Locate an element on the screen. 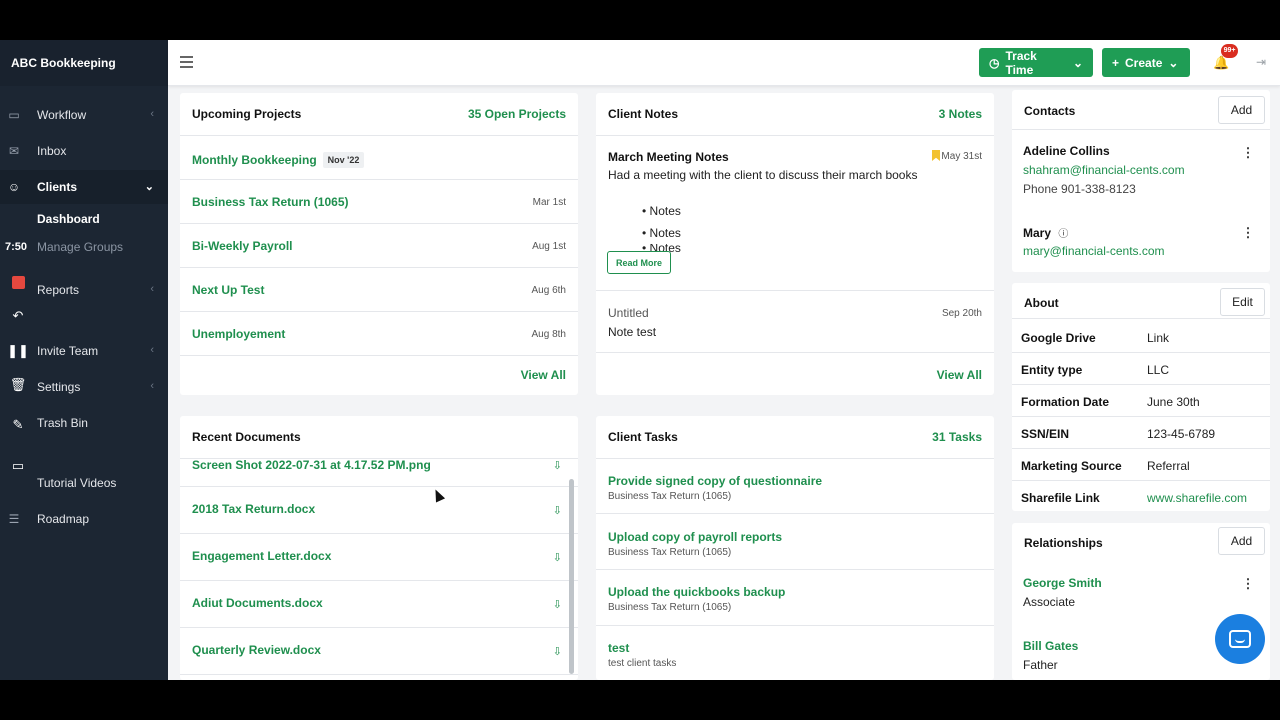  card-title: Recent Documents is located at coordinates (246, 437).